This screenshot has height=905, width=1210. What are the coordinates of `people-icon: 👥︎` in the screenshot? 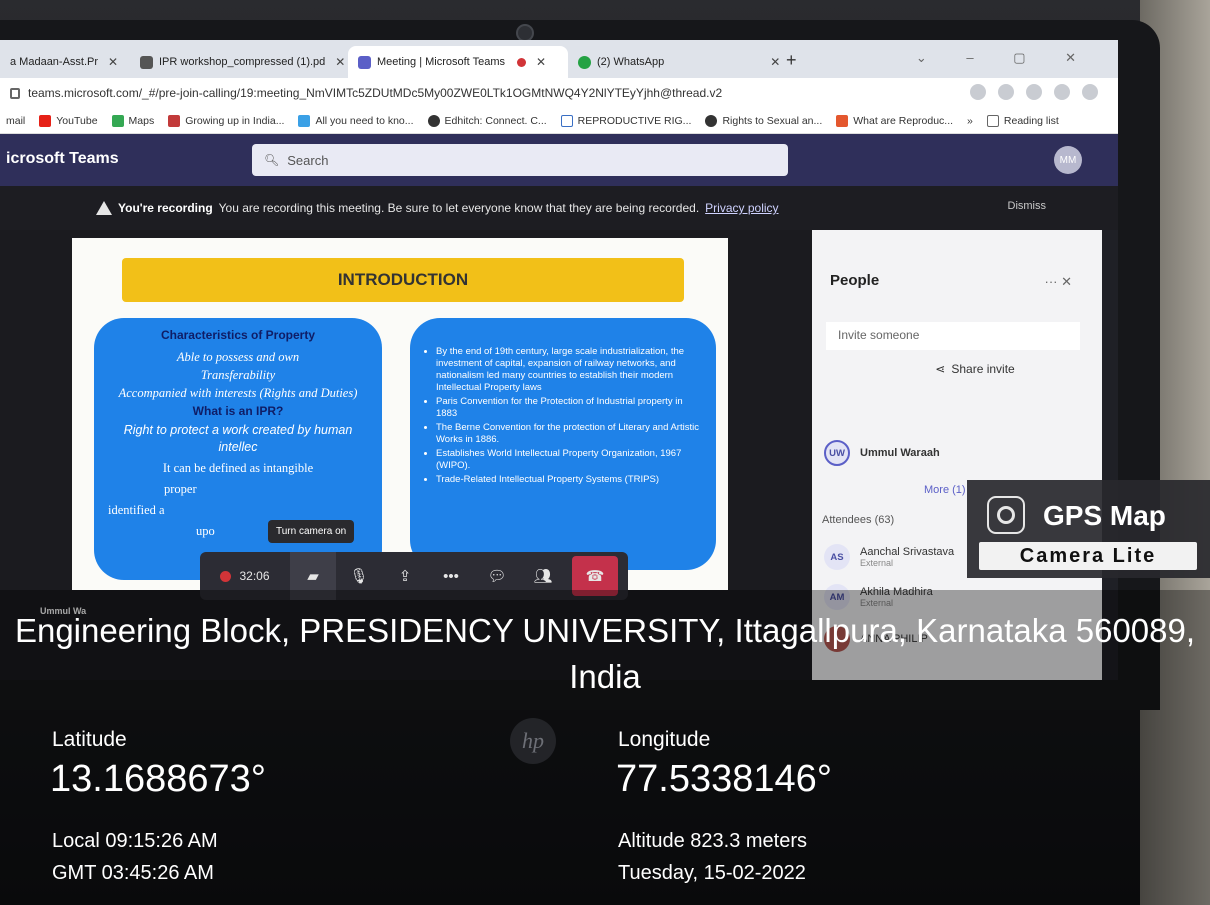 It's located at (543, 576).